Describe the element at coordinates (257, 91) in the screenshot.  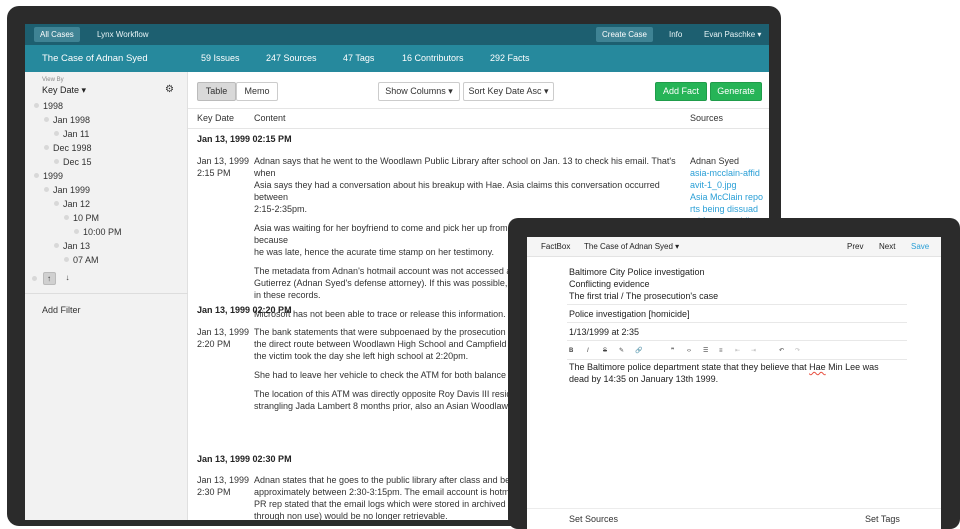
I see `memo-view-button: Memo` at that location.